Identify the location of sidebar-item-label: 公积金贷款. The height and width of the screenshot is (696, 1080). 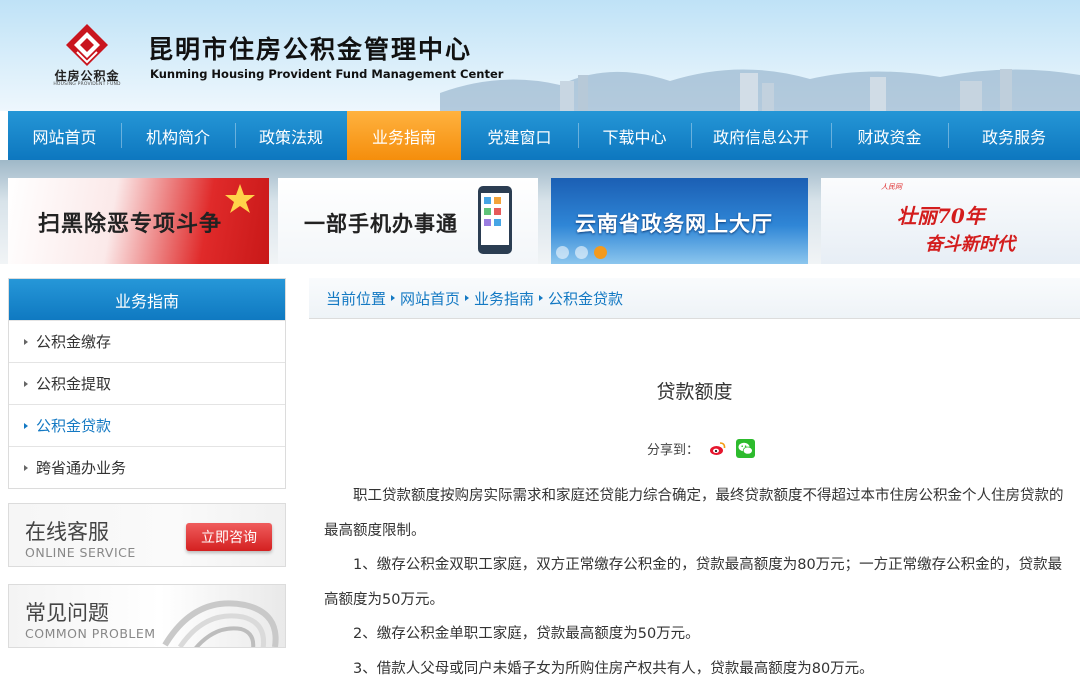
(74, 426).